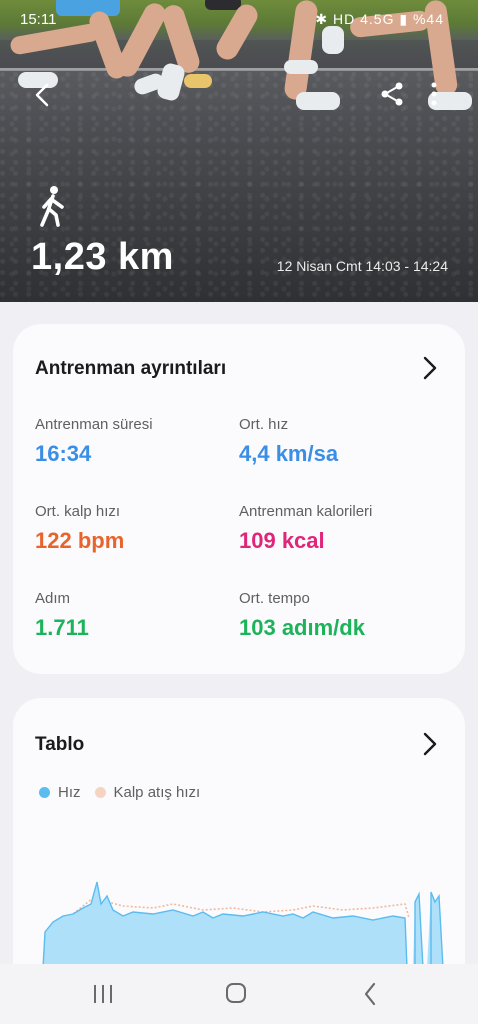 The width and height of the screenshot is (478, 1024). I want to click on status-time: 15:11, so click(38, 19).